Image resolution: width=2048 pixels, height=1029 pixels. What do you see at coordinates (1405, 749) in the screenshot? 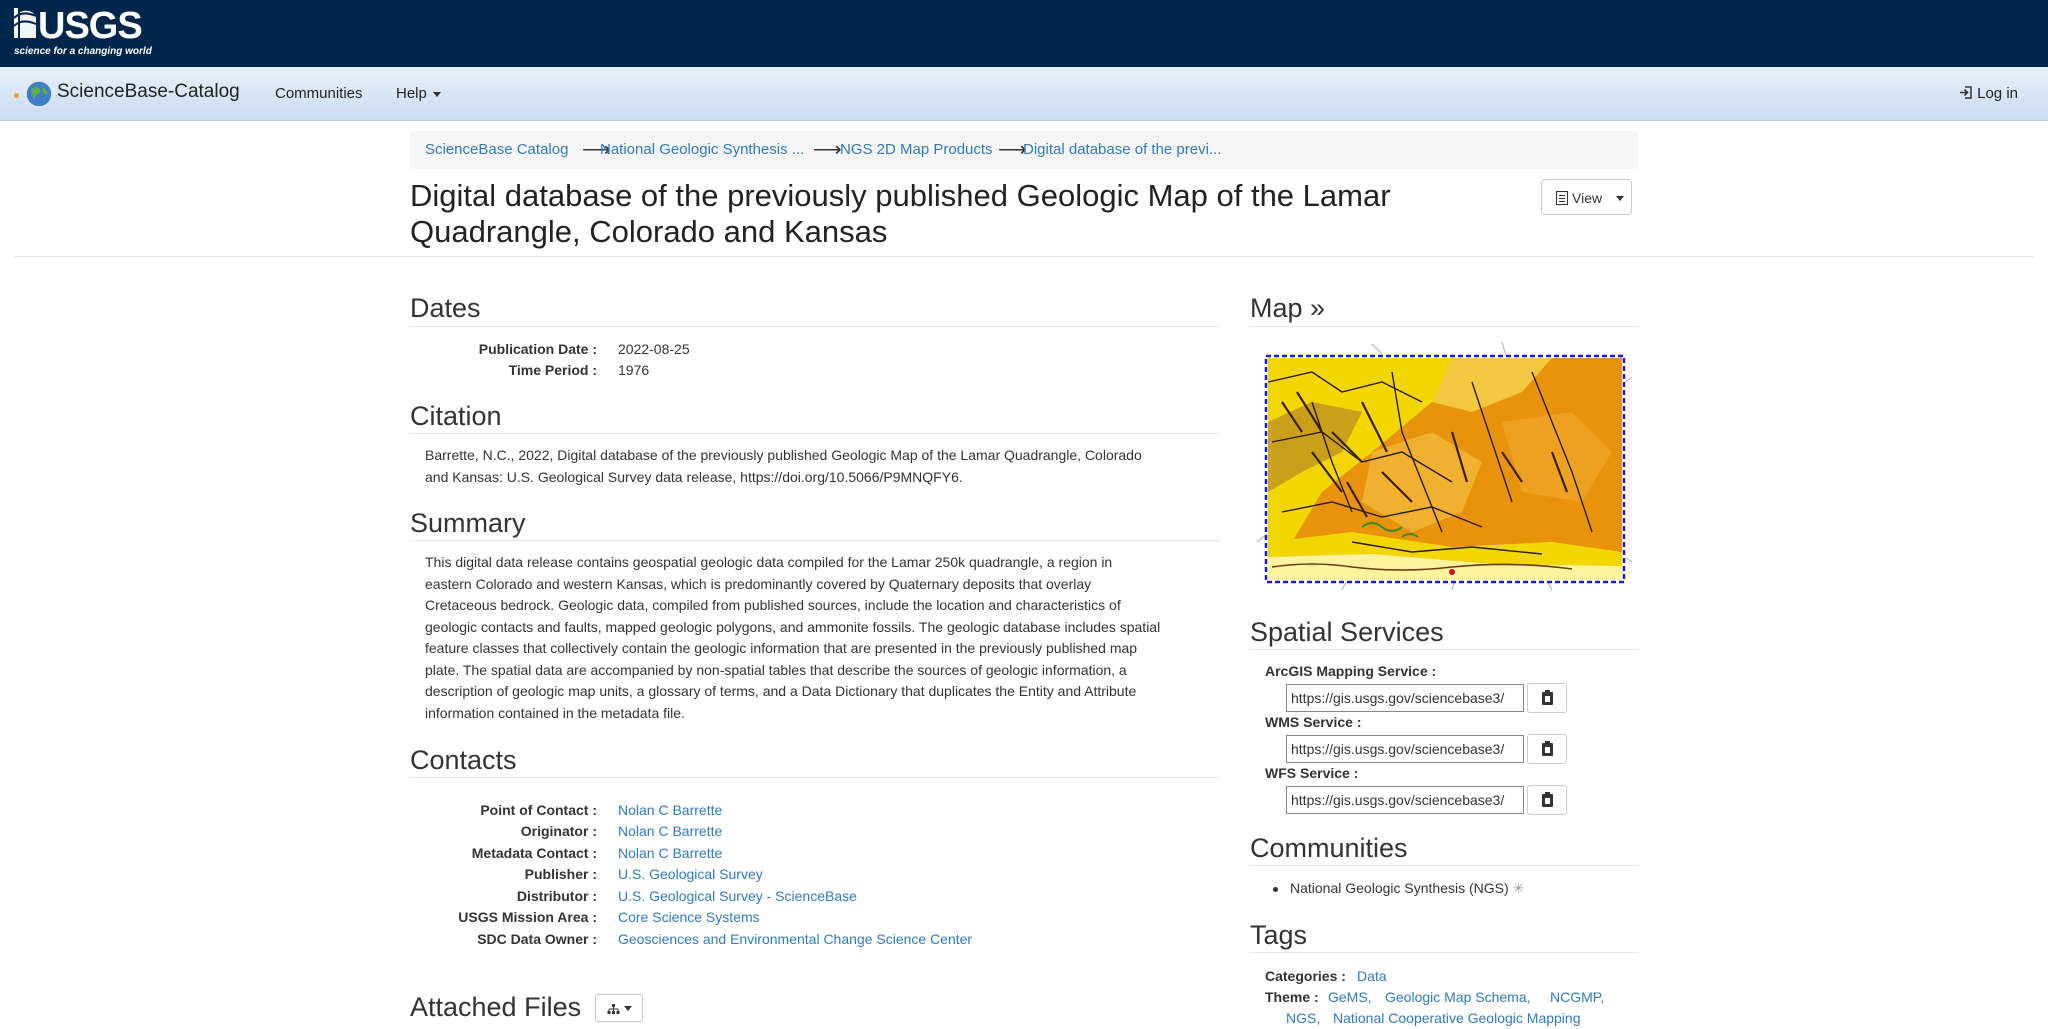
I see `wms-service-url-input` at bounding box center [1405, 749].